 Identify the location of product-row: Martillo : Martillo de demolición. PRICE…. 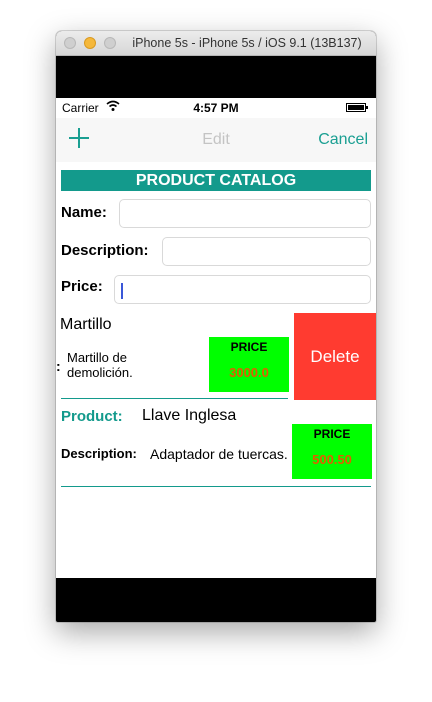
(216, 356).